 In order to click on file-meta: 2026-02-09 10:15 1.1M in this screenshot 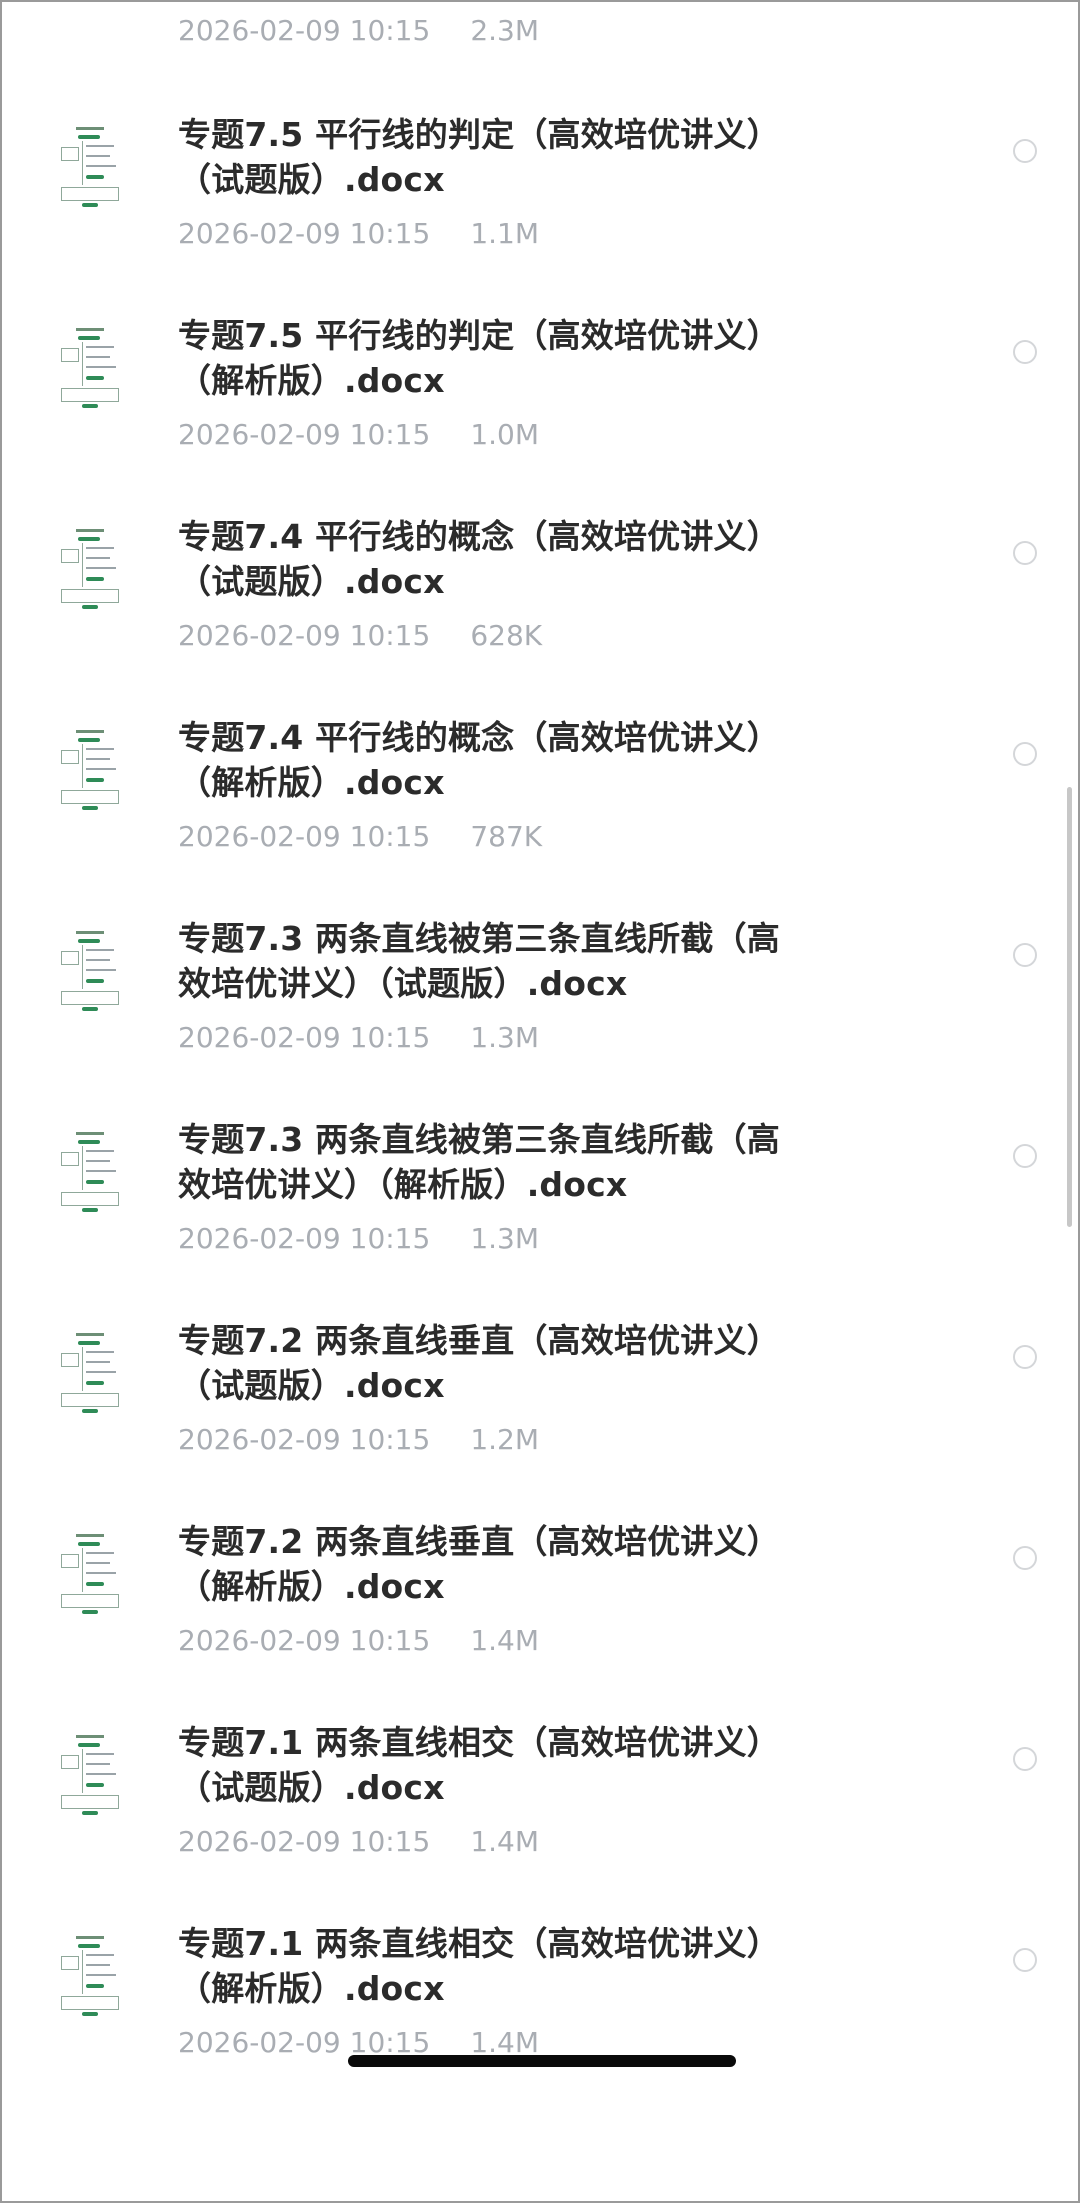, I will do `click(358, 233)`.